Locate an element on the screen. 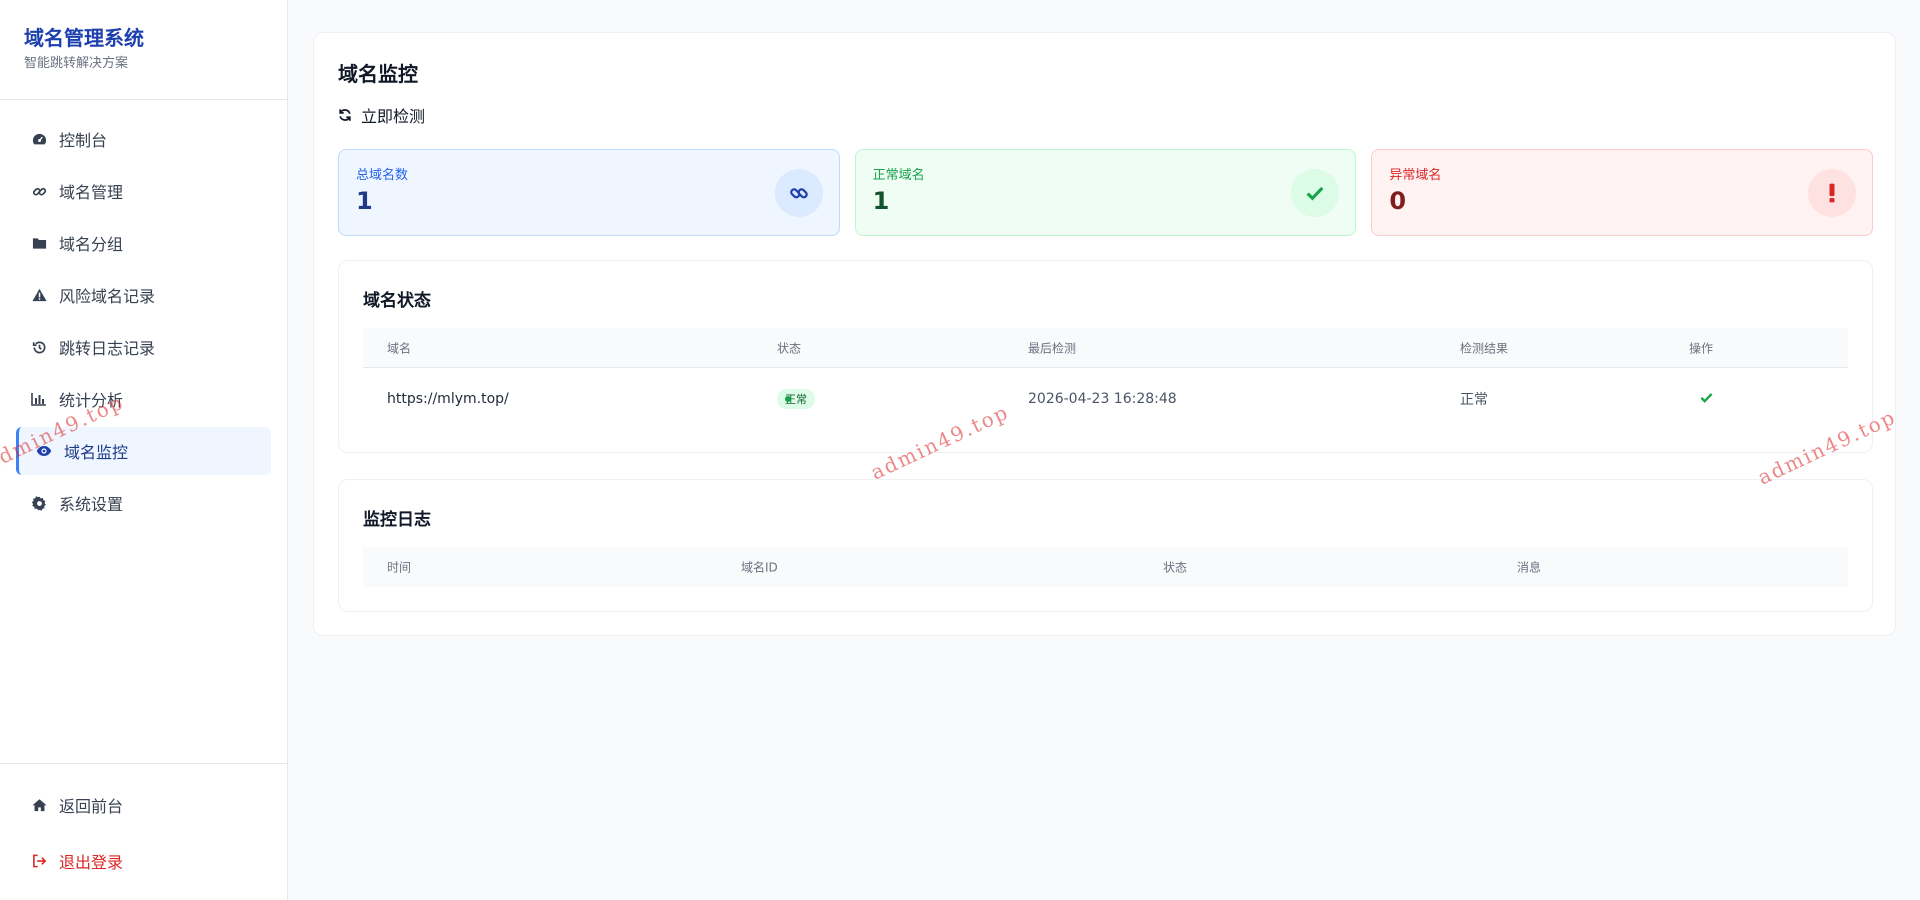 Image resolution: width=1920 pixels, height=900 pixels. sidebar-item-statistics: 统计分析 is located at coordinates (143, 399).